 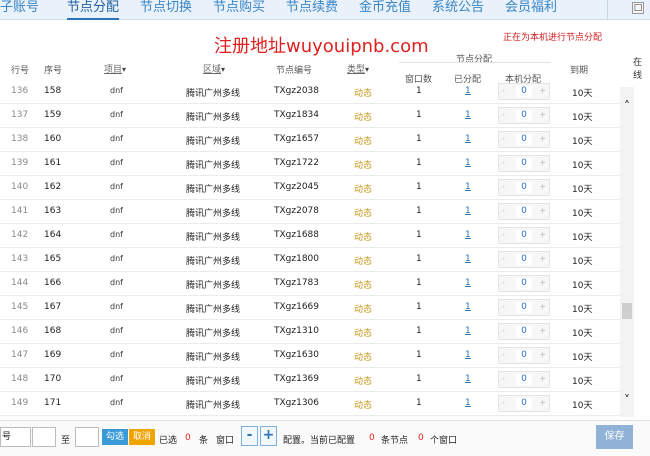 What do you see at coordinates (310, 260) in the screenshot?
I see `table-row: 143 165 dnf 腾讯广州多线 TXgz1800 动态 1 1 10天 - 0 +` at bounding box center [310, 260].